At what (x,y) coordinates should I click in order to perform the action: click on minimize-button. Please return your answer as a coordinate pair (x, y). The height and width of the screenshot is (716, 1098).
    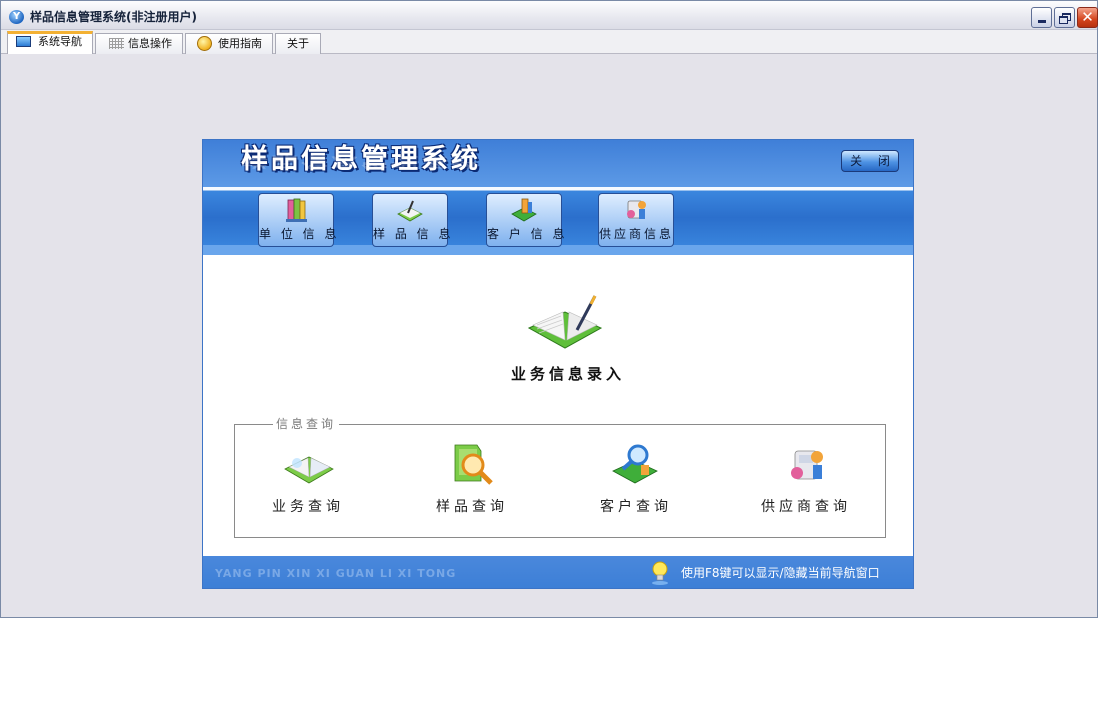
    Looking at the image, I should click on (1041, 17).